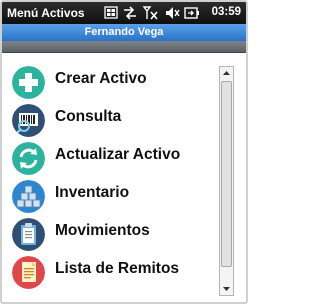 The width and height of the screenshot is (320, 304). I want to click on menu-item-actualizar-activo: Actualizar Activo, so click(112, 158).